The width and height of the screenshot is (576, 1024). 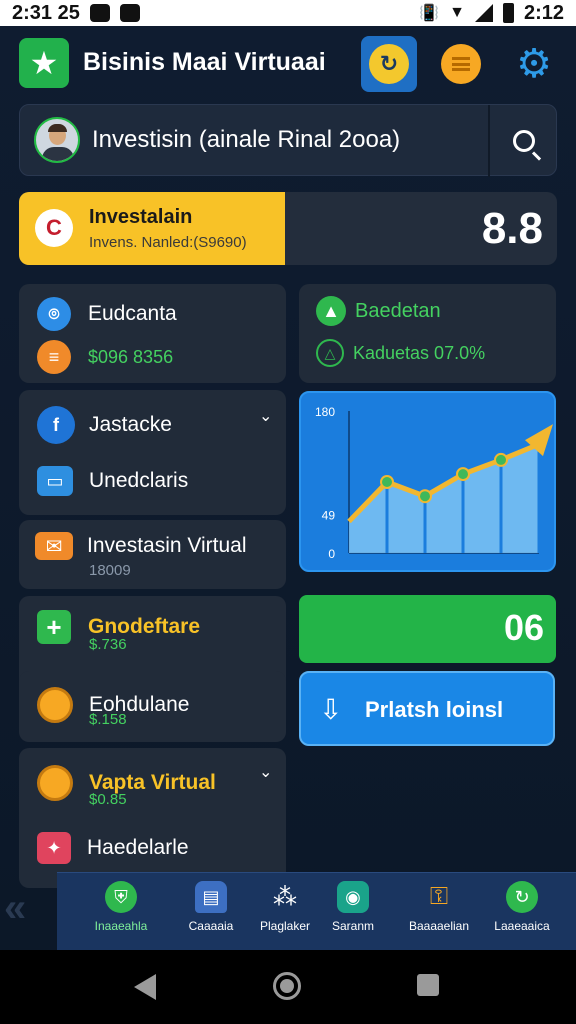 I want to click on avatar, so click(x=57, y=140).